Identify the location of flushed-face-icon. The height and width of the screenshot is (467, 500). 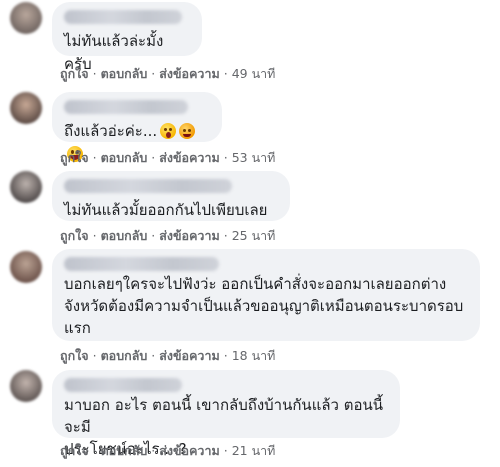
(187, 131).